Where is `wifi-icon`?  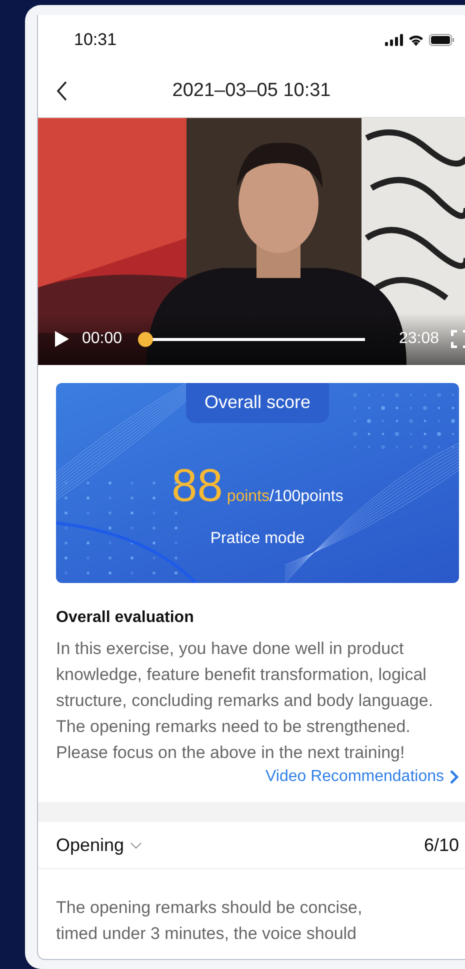 wifi-icon is located at coordinates (416, 40).